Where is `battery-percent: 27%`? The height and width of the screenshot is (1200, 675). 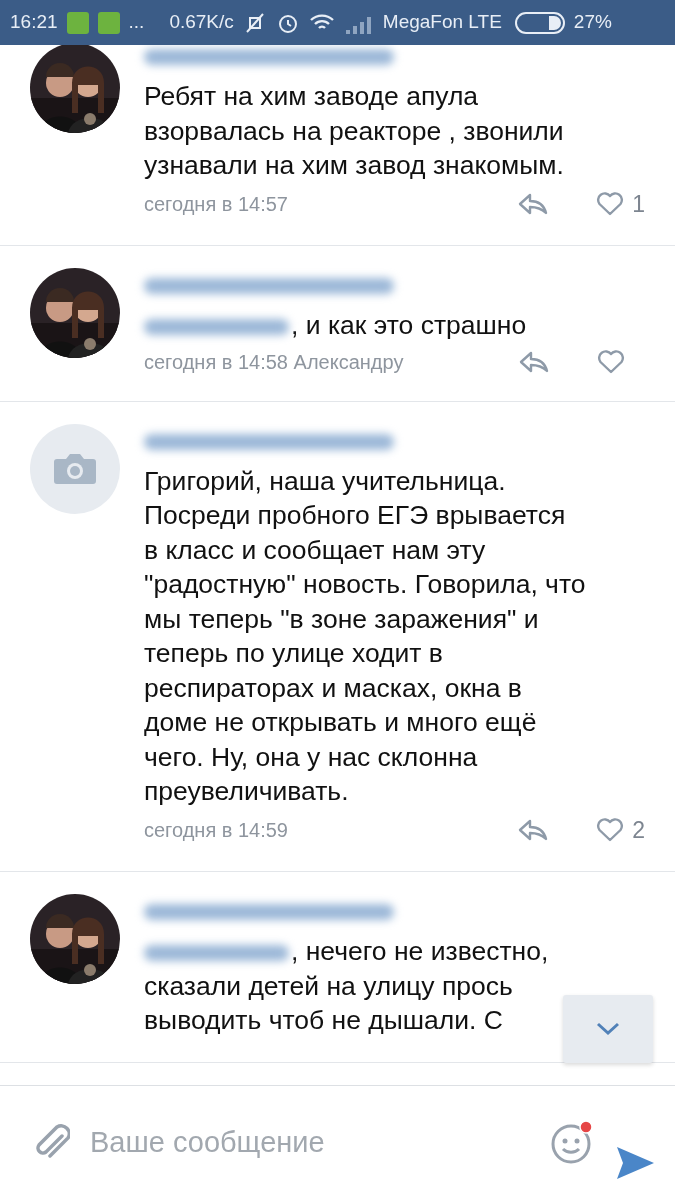
battery-percent: 27% is located at coordinates (592, 22).